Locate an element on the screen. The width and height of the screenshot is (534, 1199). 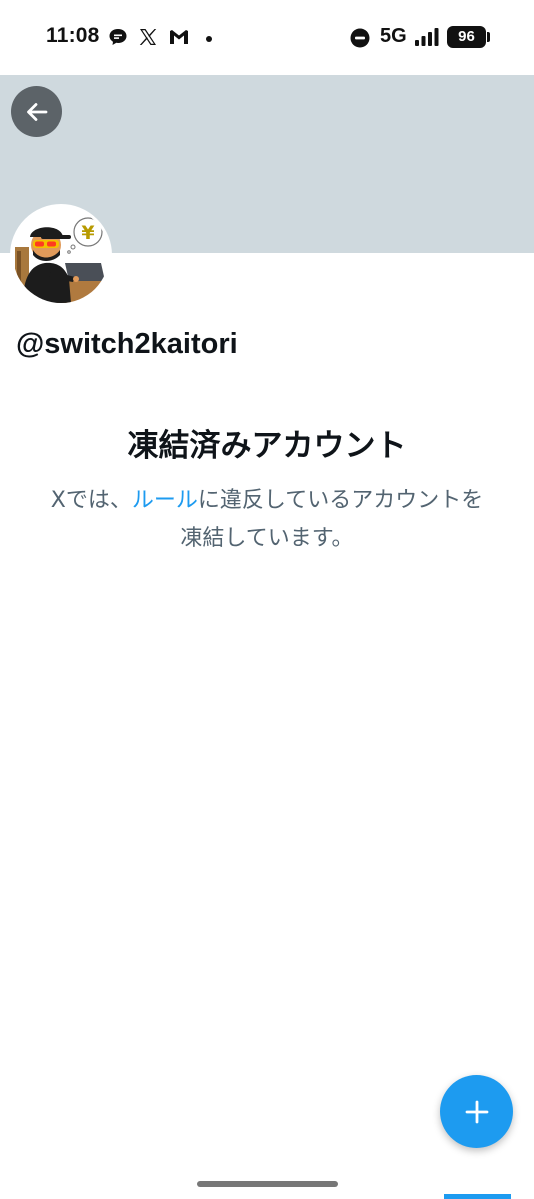
avatar: ¥ is located at coordinates (61, 255).